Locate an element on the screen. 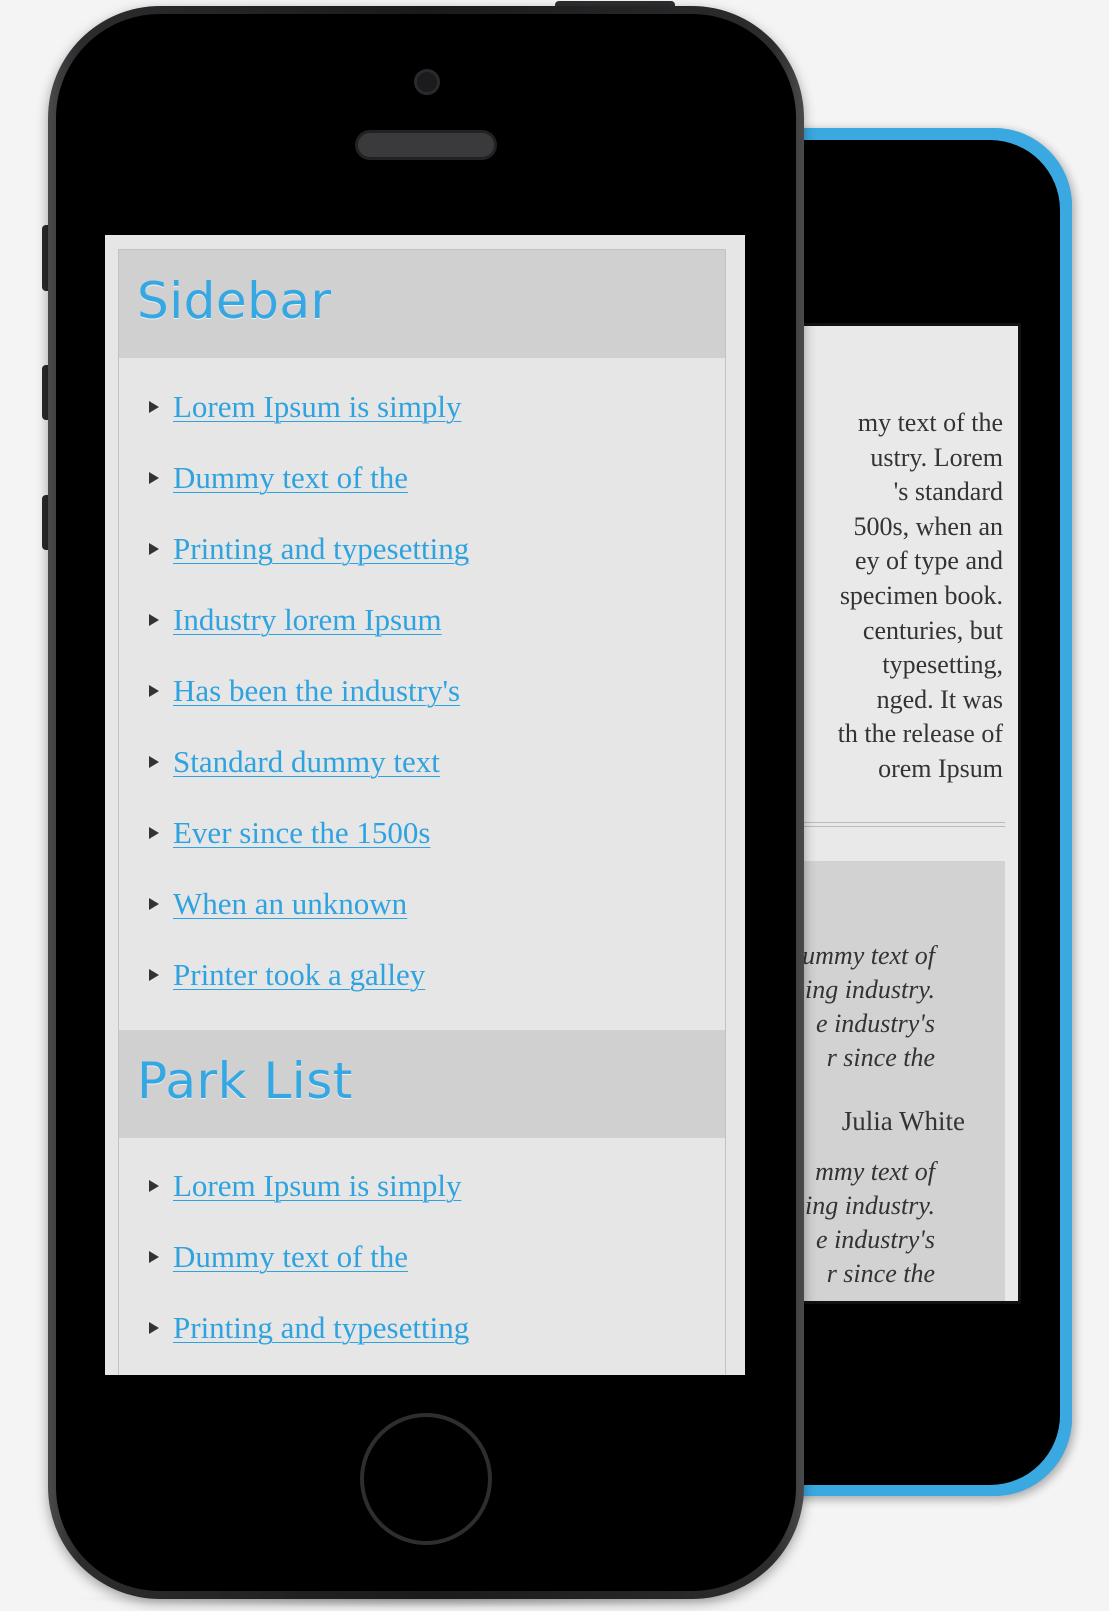 This screenshot has height=1611, width=1109. sidebar-link: When an unknown is located at coordinates (290, 904).